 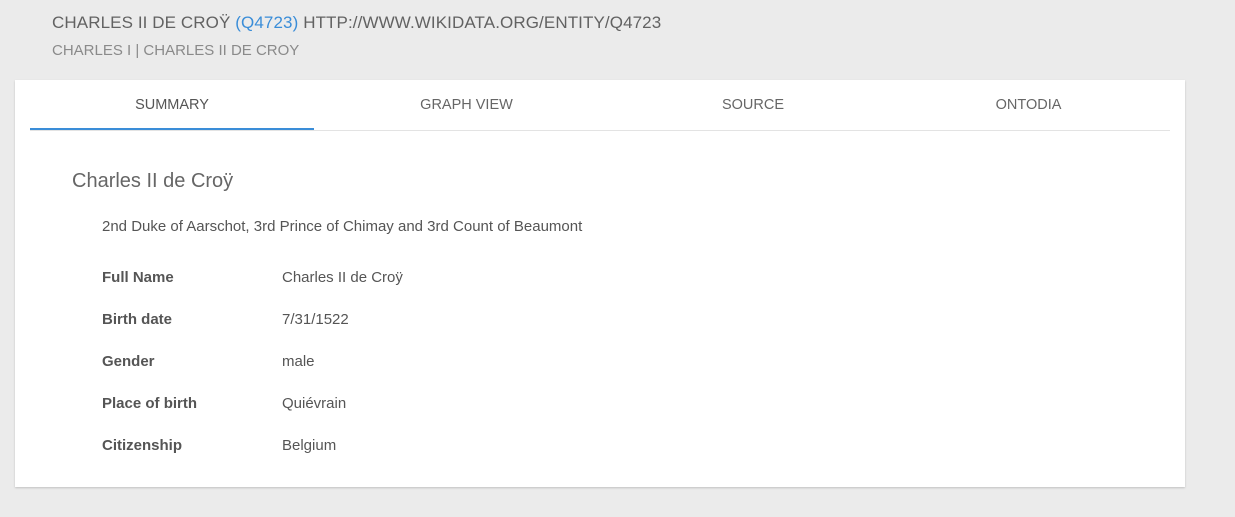 I want to click on property-row-citizenship: Citizenship Belgium, so click(x=617, y=457).